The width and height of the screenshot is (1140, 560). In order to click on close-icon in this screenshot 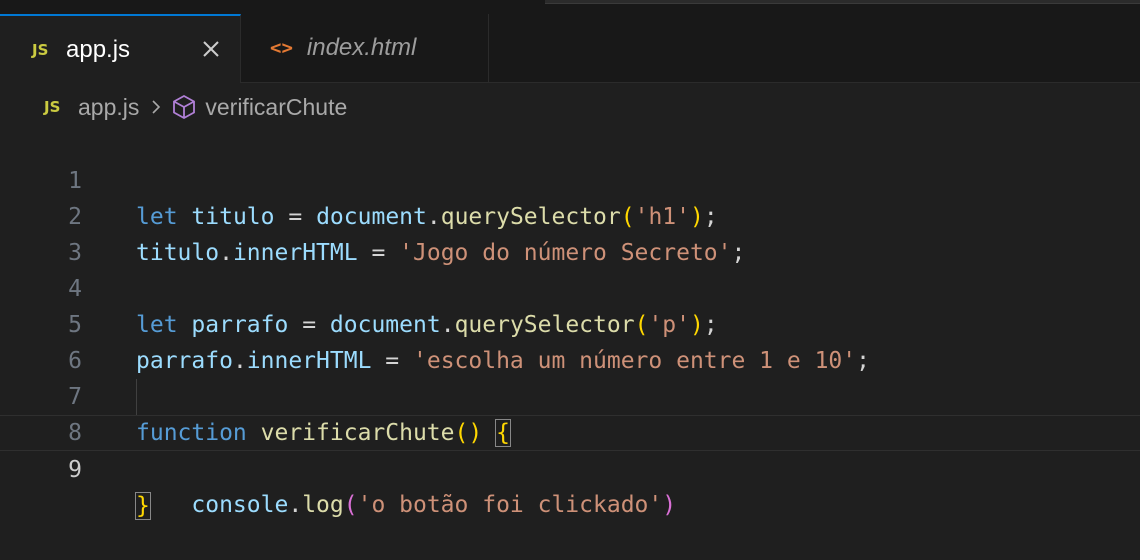, I will do `click(211, 49)`.